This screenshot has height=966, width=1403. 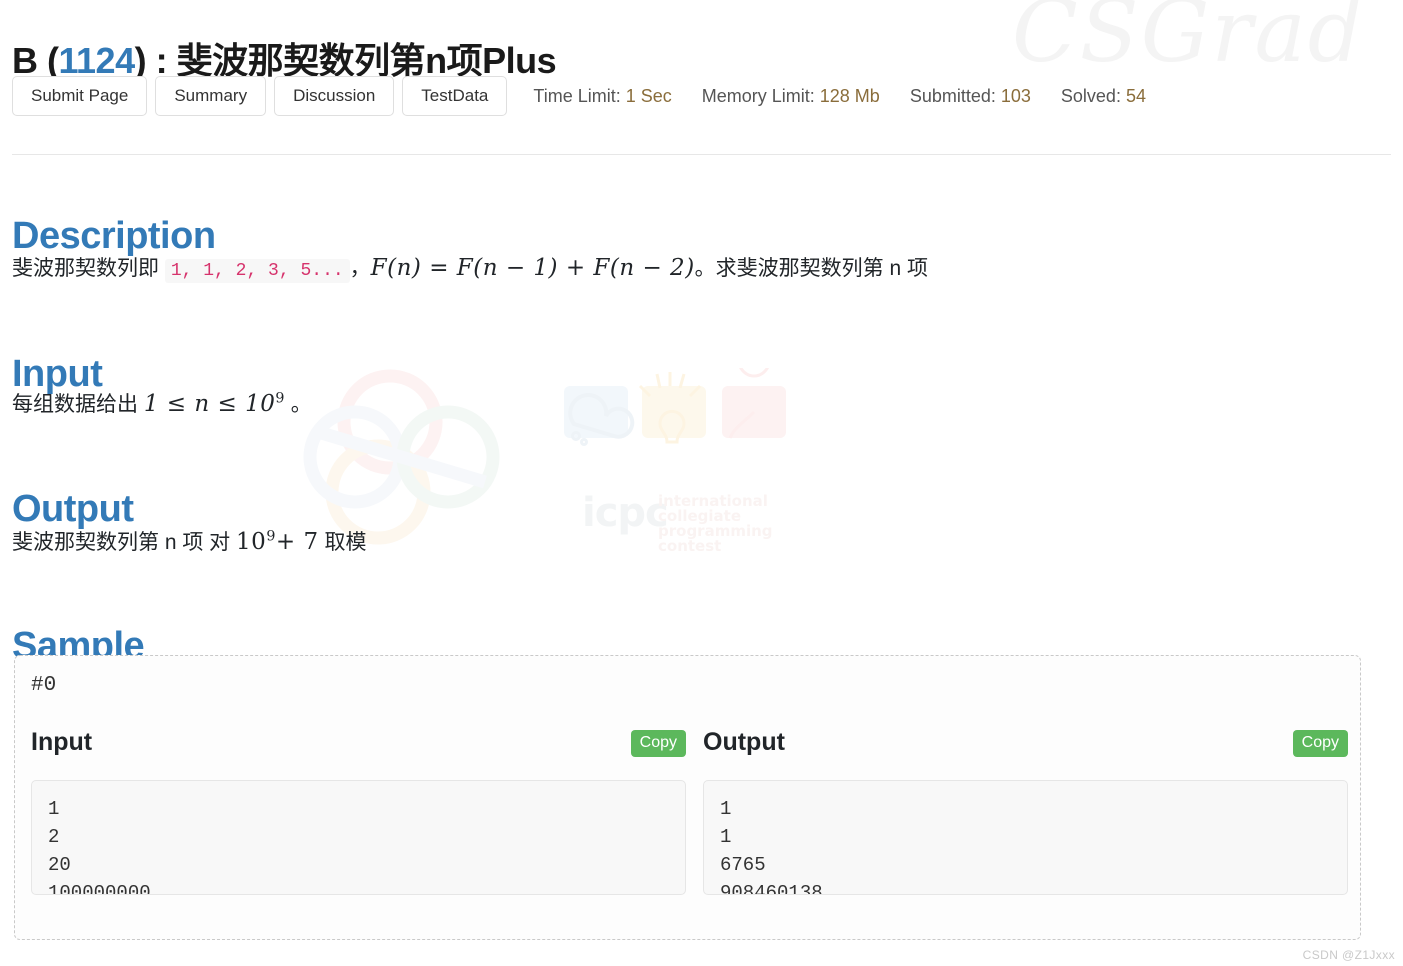 I want to click on description-text-after: 。求斐波那契数列第 n 项, so click(x=811, y=268).